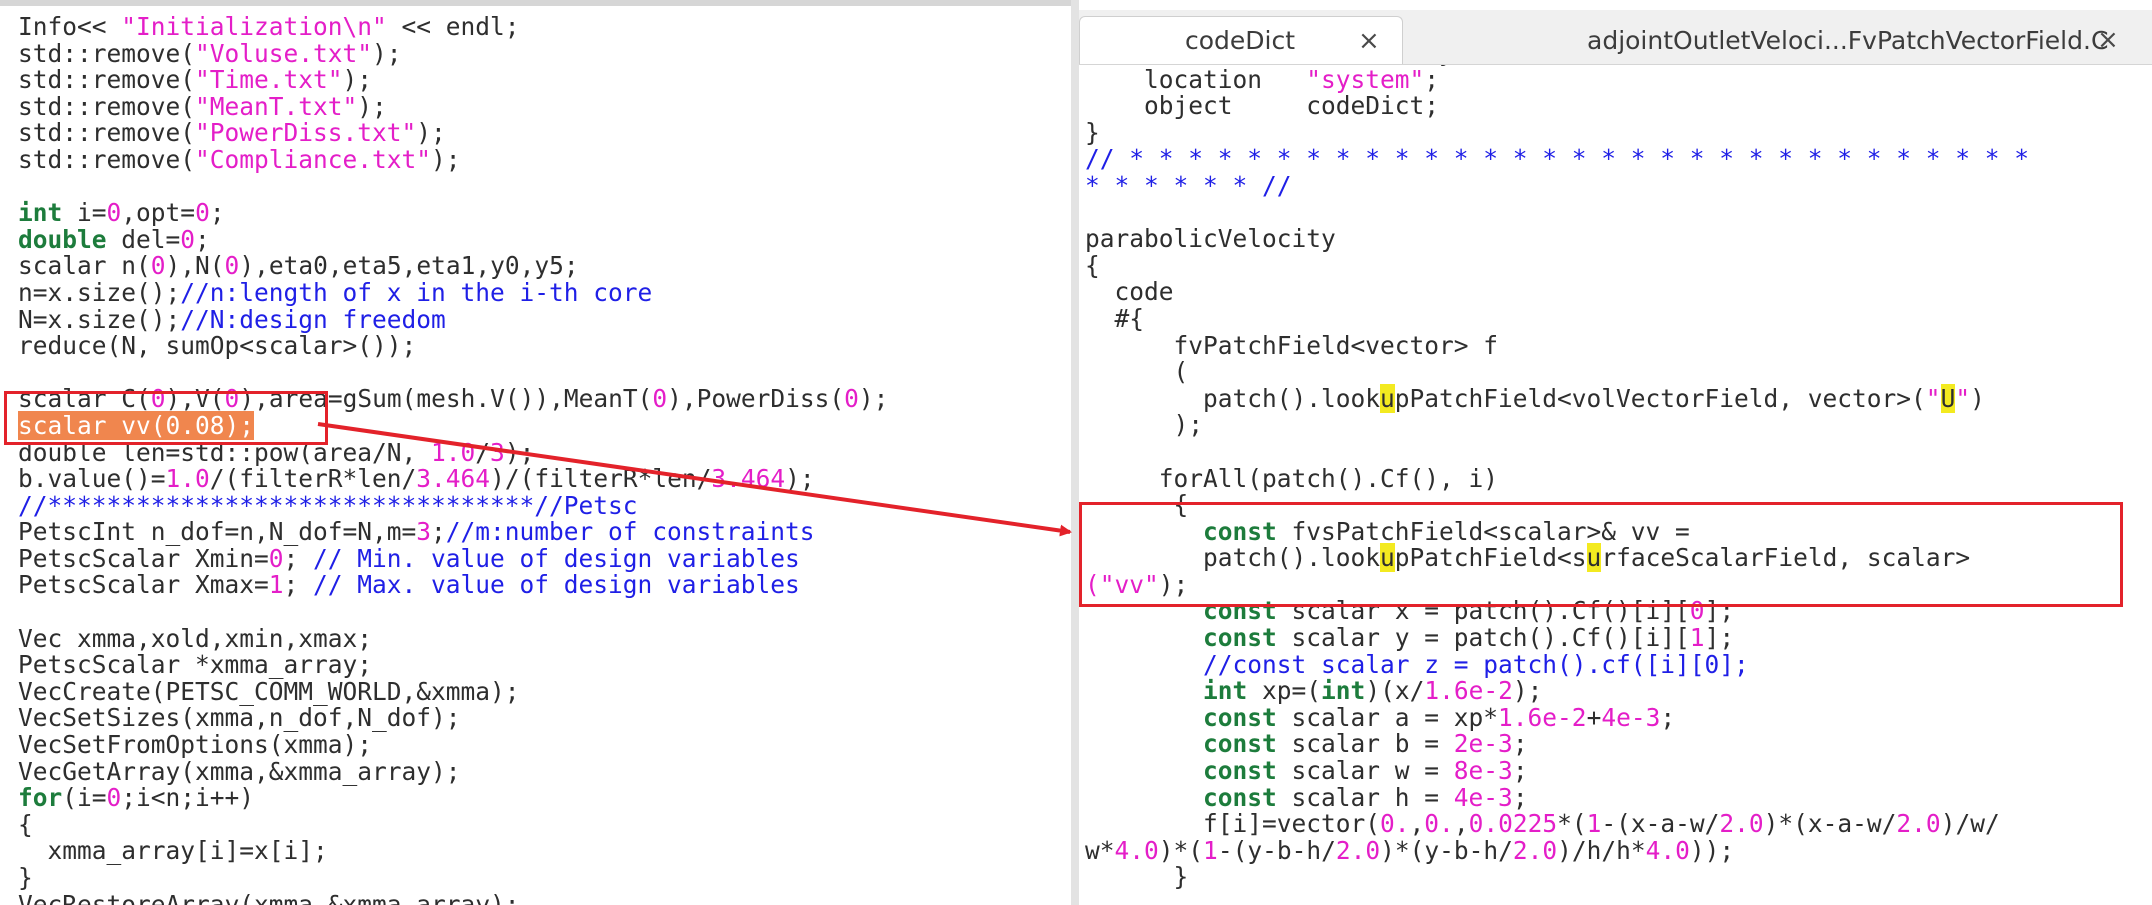  I want to click on code-token: location, so click(1196, 79).